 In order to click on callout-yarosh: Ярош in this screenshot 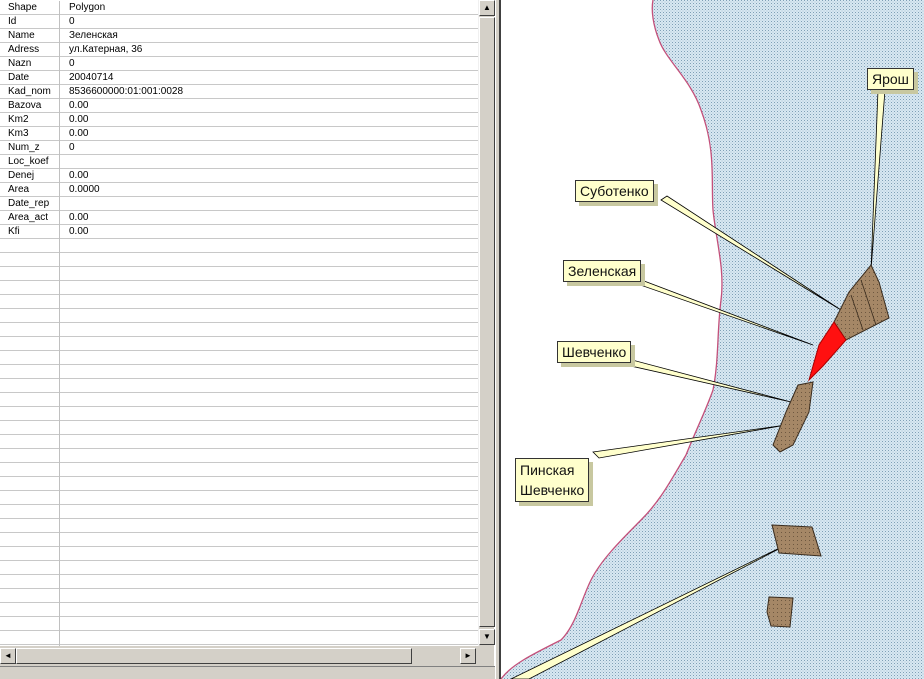, I will do `click(890, 79)`.